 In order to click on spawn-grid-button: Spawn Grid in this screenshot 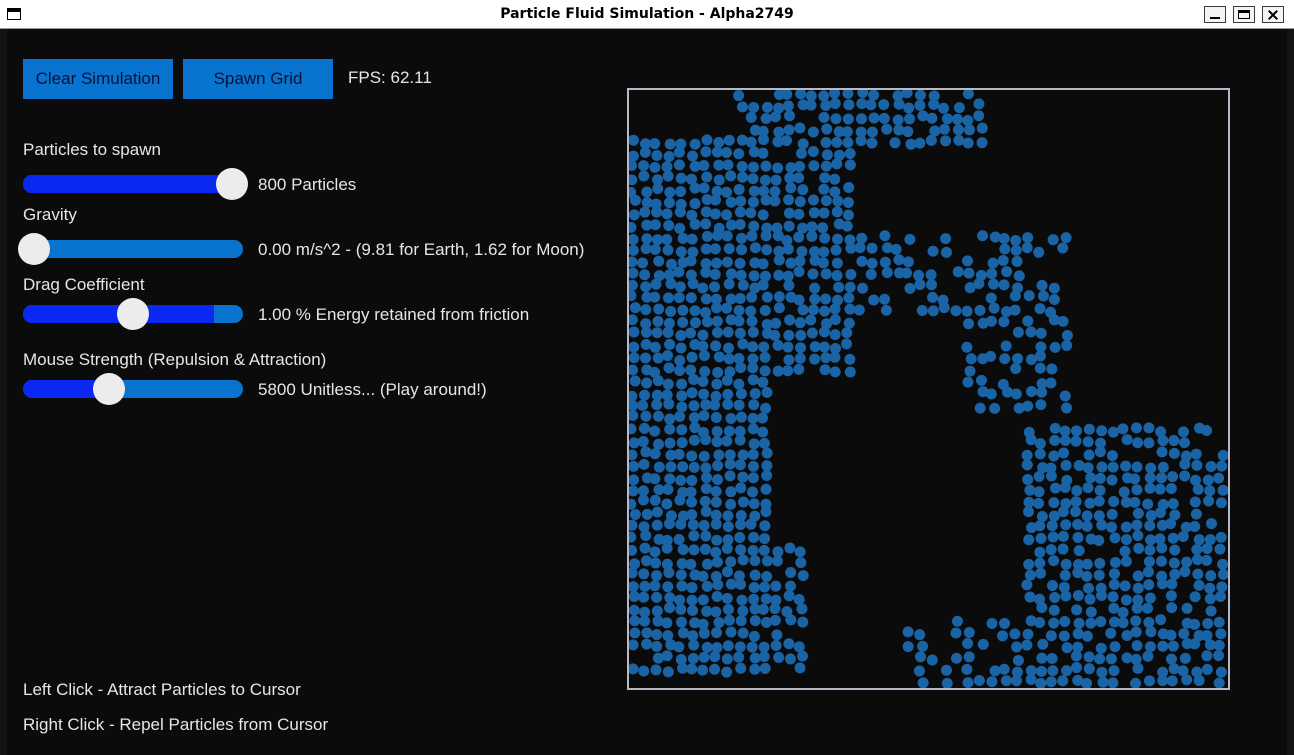, I will do `click(258, 79)`.